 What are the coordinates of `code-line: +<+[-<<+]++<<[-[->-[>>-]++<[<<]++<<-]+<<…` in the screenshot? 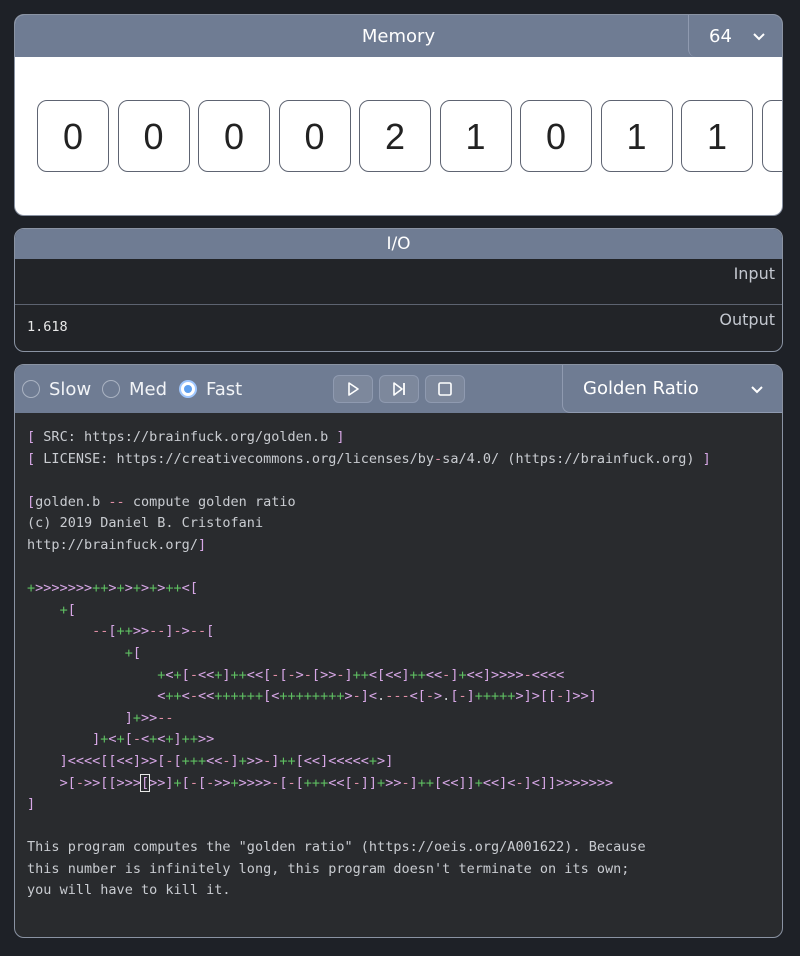 It's located at (361, 674).